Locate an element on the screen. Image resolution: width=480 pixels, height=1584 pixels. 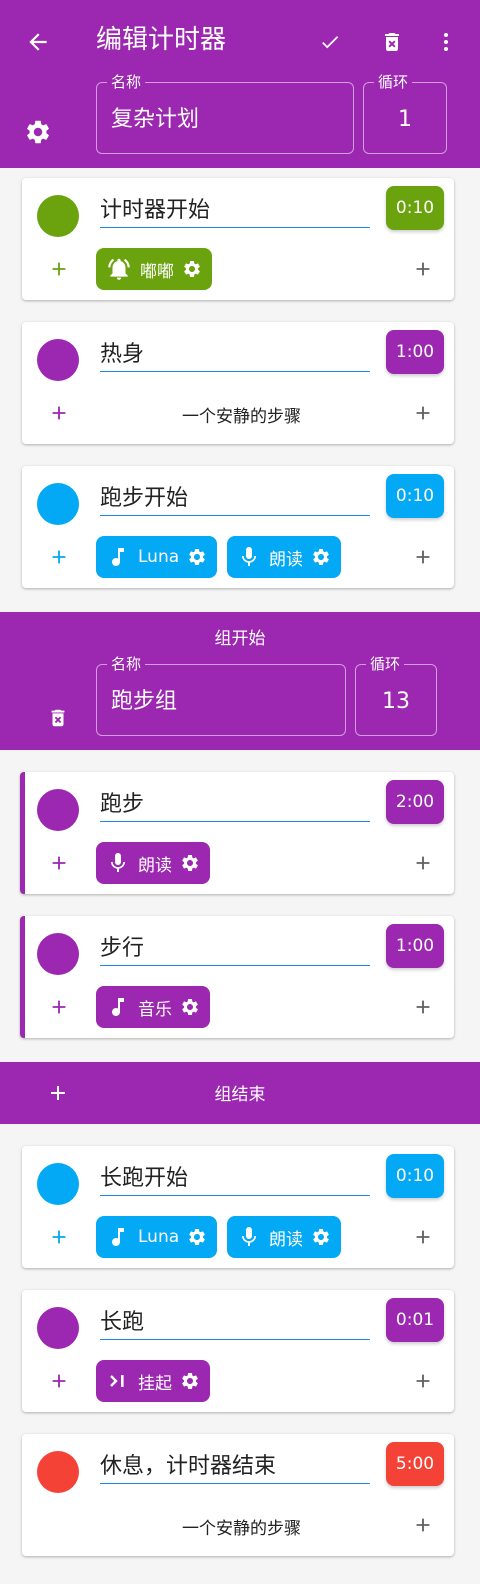
chip-label: Luna is located at coordinates (159, 557).